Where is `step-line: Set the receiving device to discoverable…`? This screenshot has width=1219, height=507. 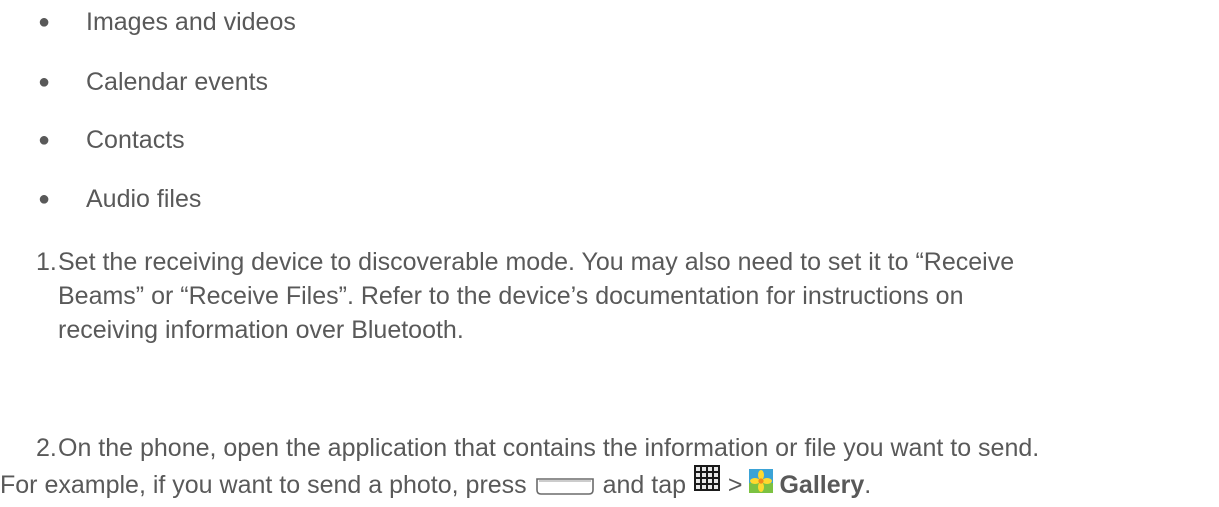 step-line: Set the receiving device to discoverable… is located at coordinates (536, 262).